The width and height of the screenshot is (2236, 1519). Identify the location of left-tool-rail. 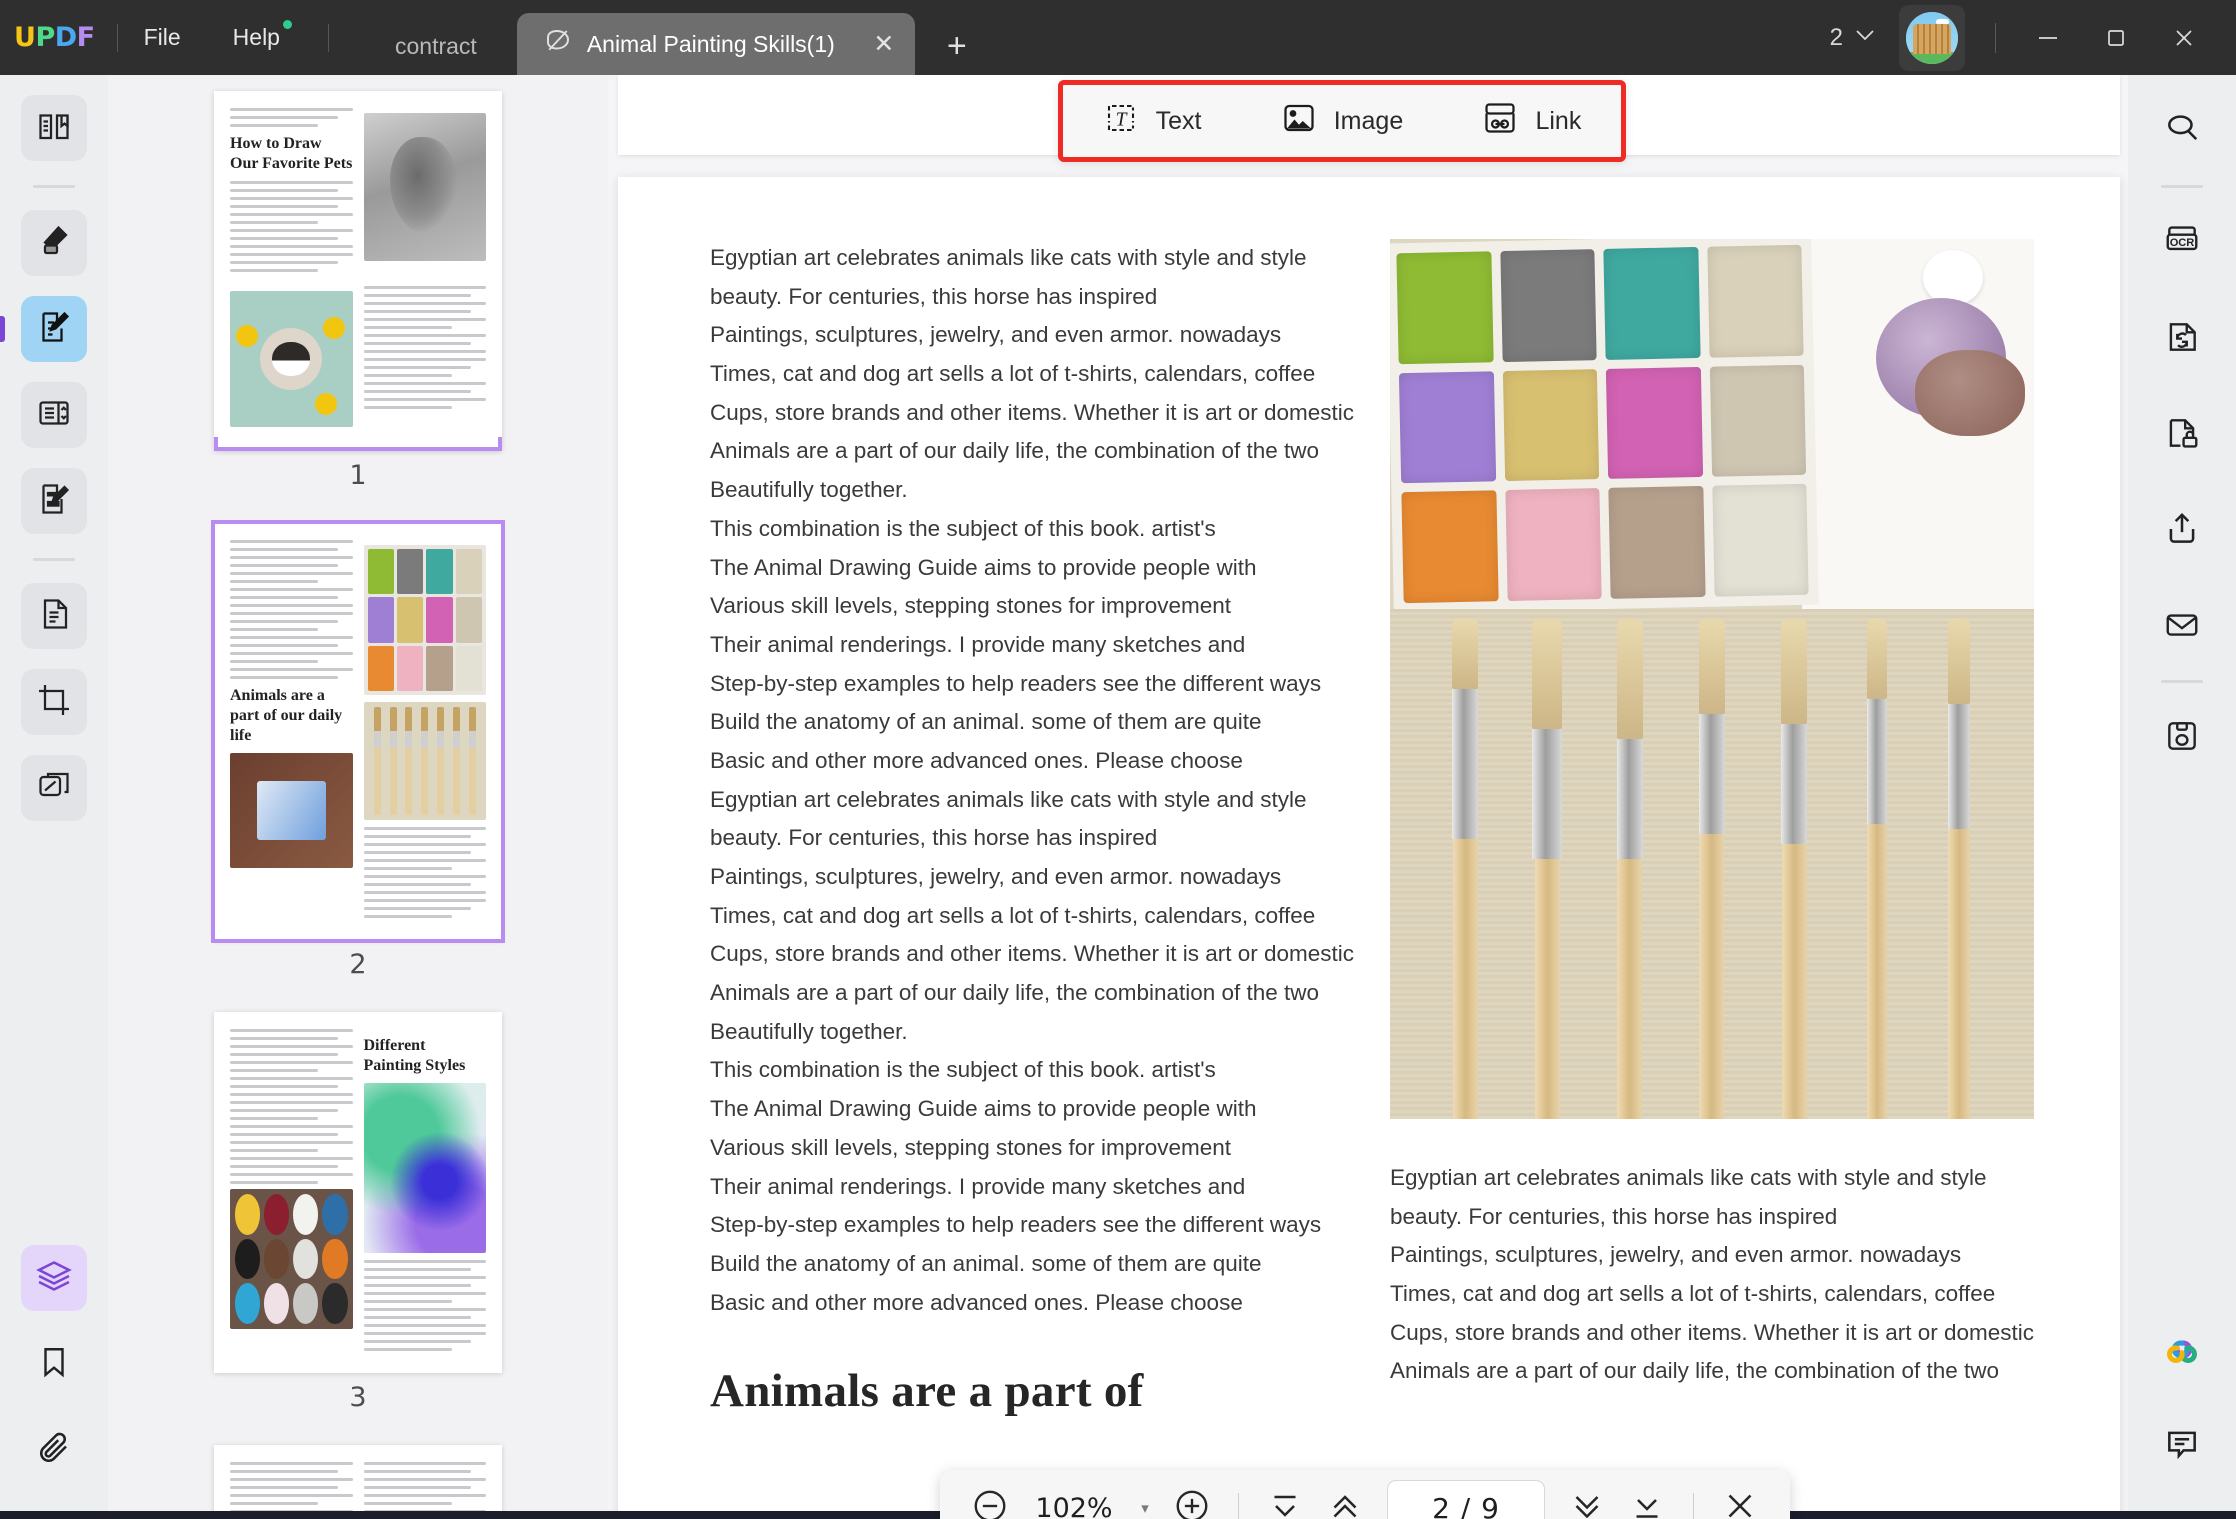
(54, 797).